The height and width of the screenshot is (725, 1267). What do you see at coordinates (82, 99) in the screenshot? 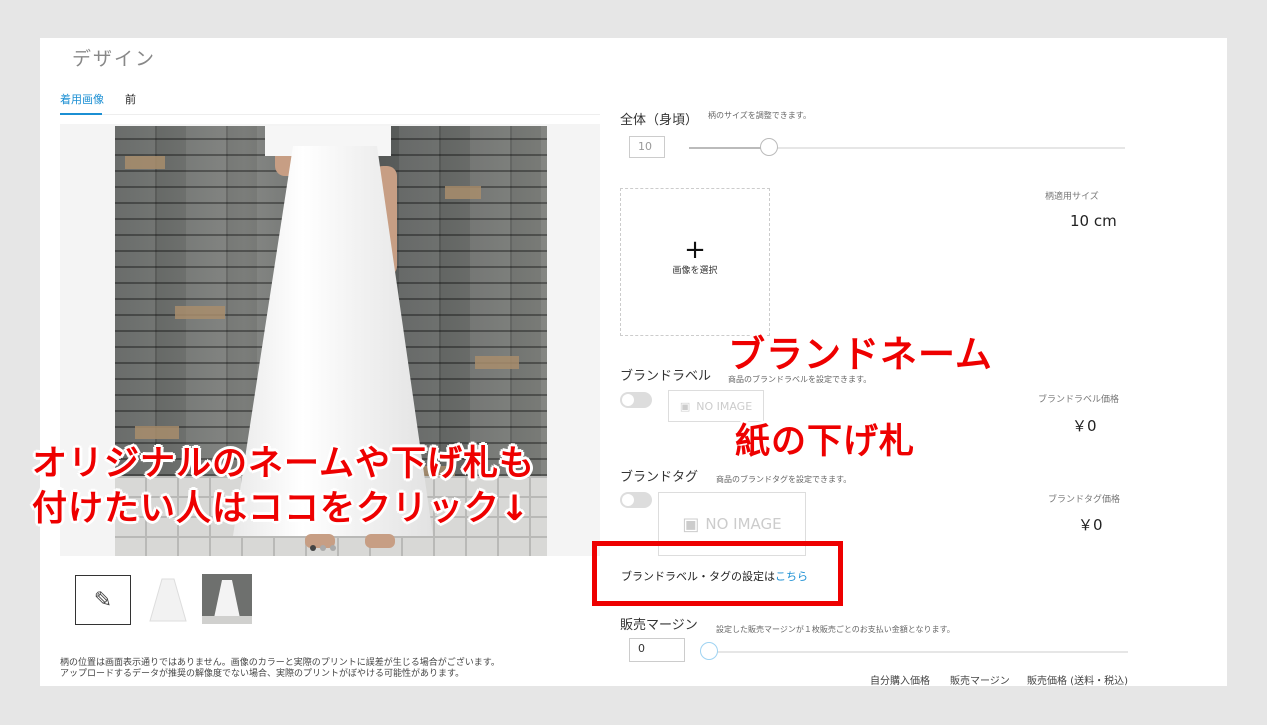
I see `tab-worn-image: 着用画像` at bounding box center [82, 99].